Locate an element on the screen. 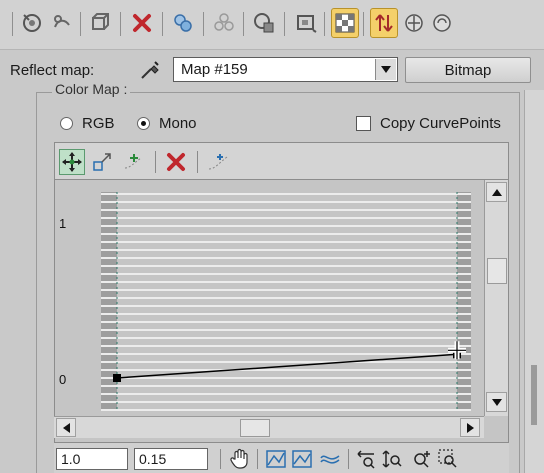  zoom-vertical-button is located at coordinates (392, 459).